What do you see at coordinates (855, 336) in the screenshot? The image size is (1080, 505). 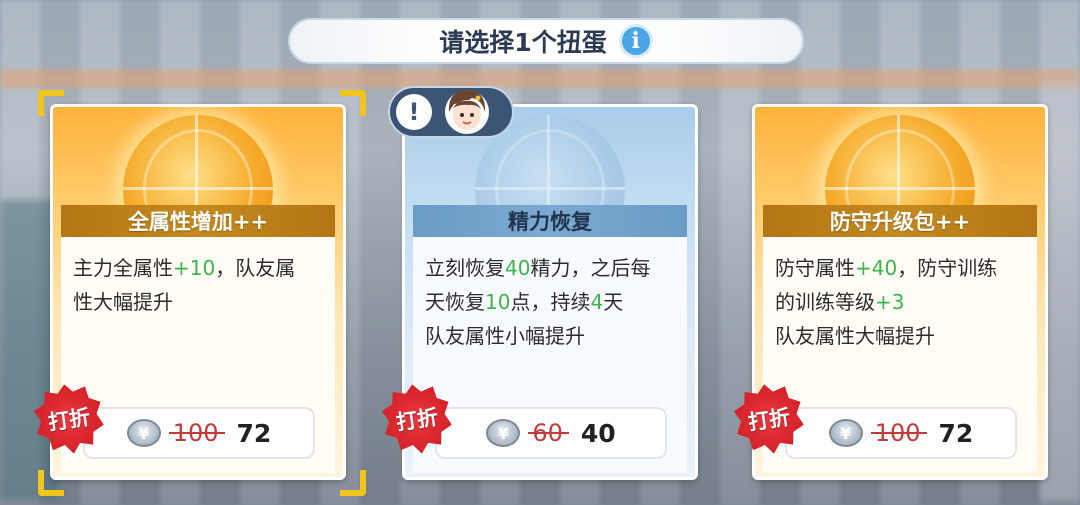 I see `description-text: 队友属性大幅提升` at bounding box center [855, 336].